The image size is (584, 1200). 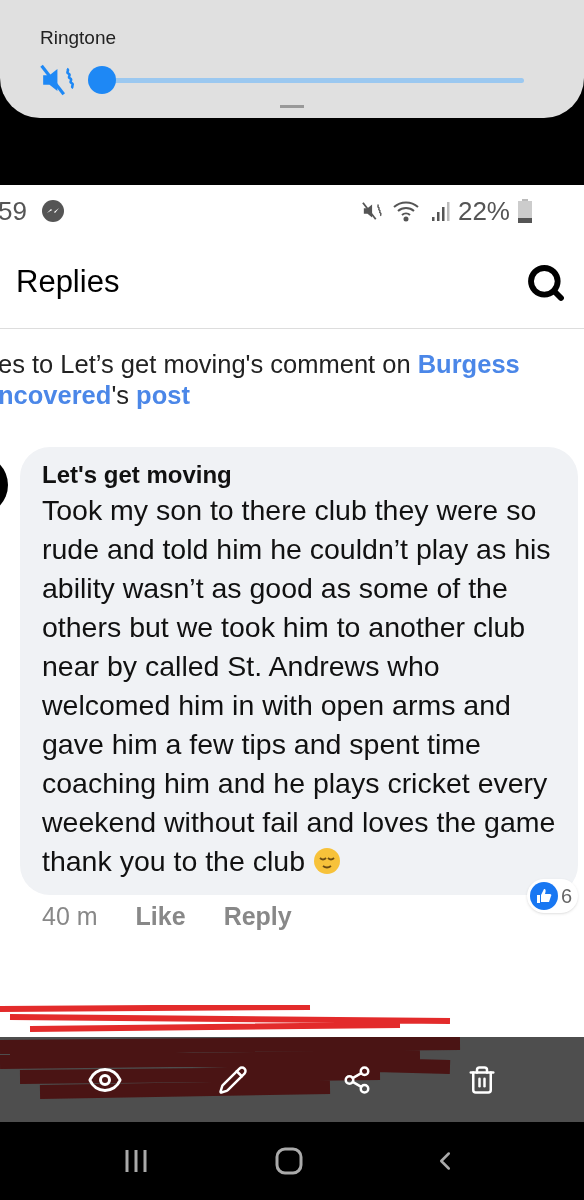 What do you see at coordinates (68, 282) in the screenshot?
I see `page-title: Replies` at bounding box center [68, 282].